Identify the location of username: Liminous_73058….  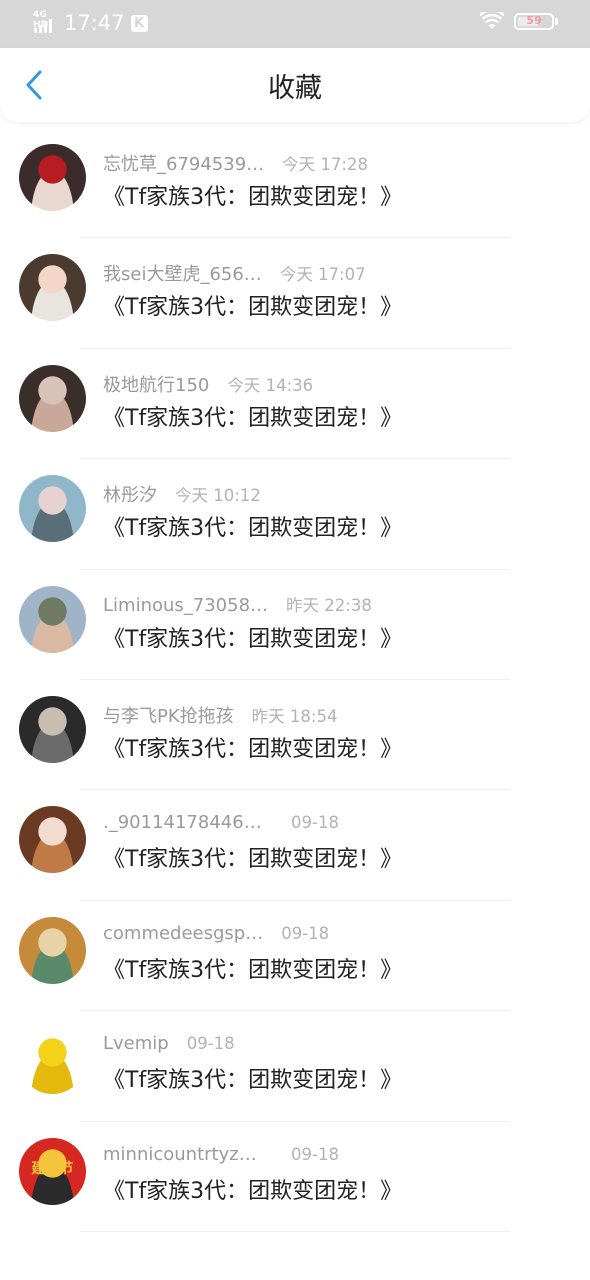
(186, 605).